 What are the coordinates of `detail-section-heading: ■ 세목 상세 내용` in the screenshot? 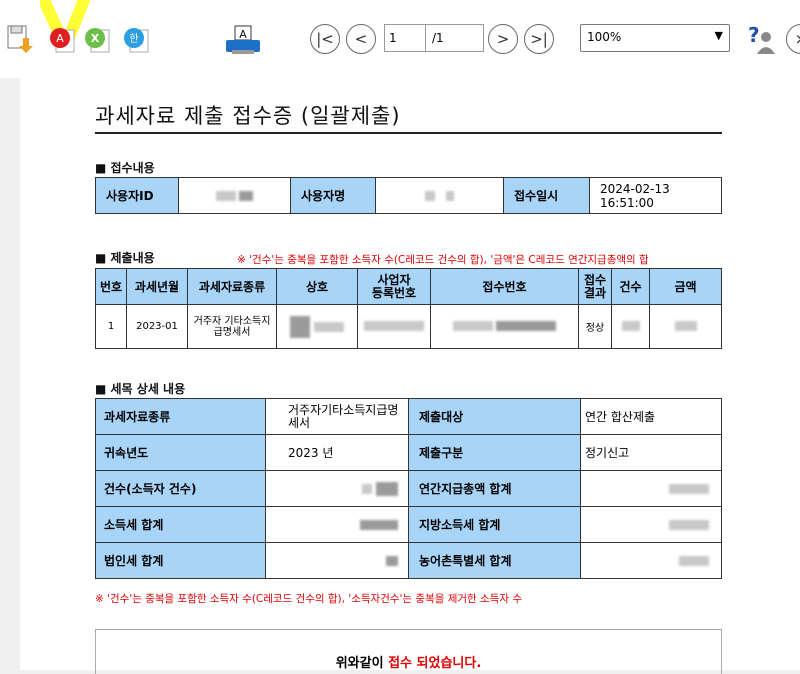 It's located at (140, 389).